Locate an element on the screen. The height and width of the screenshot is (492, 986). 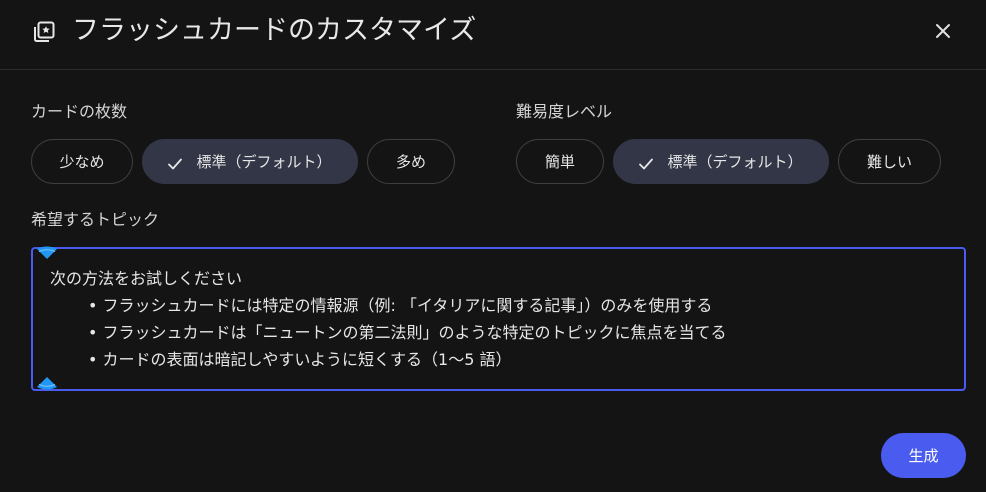
difficulty-option-easy: 簡単 is located at coordinates (560, 161).